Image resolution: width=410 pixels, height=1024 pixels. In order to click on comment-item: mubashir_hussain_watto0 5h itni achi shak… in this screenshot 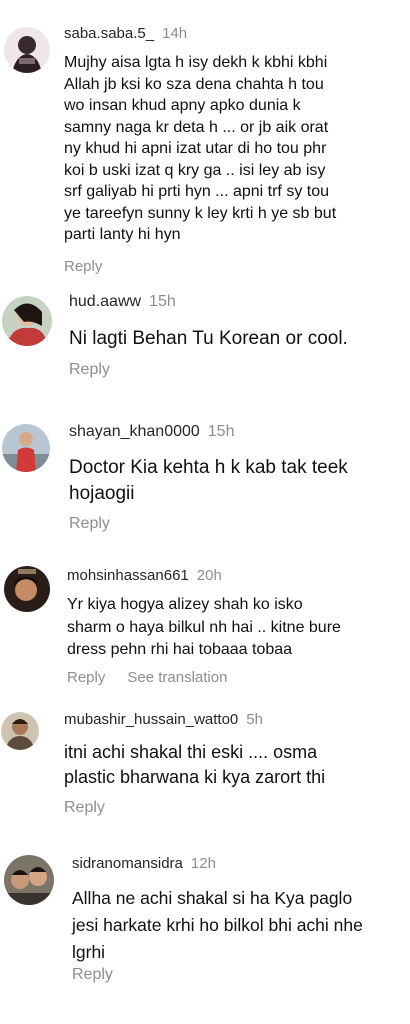, I will do `click(205, 765)`.